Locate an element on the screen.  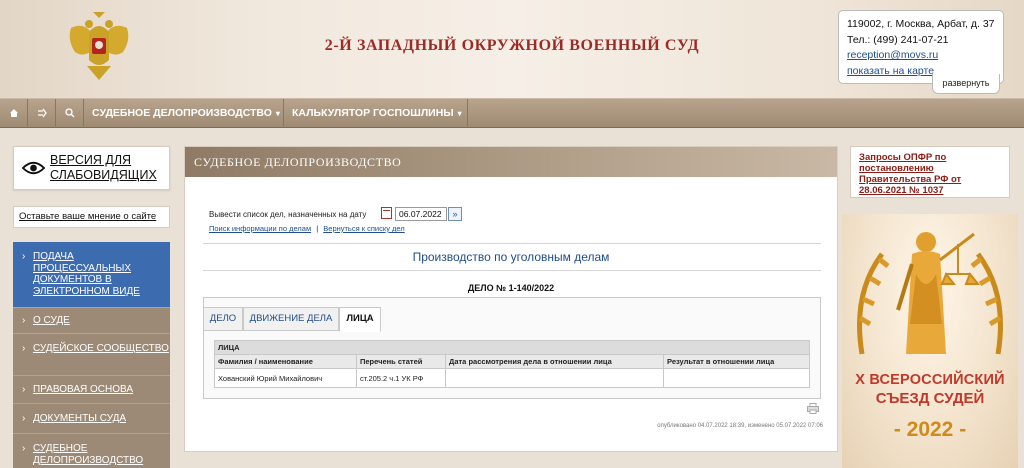
sidebar-item-judges-community: › СУДЕЙСКОЕ СООБЩЕСТВО is located at coordinates (91, 355).